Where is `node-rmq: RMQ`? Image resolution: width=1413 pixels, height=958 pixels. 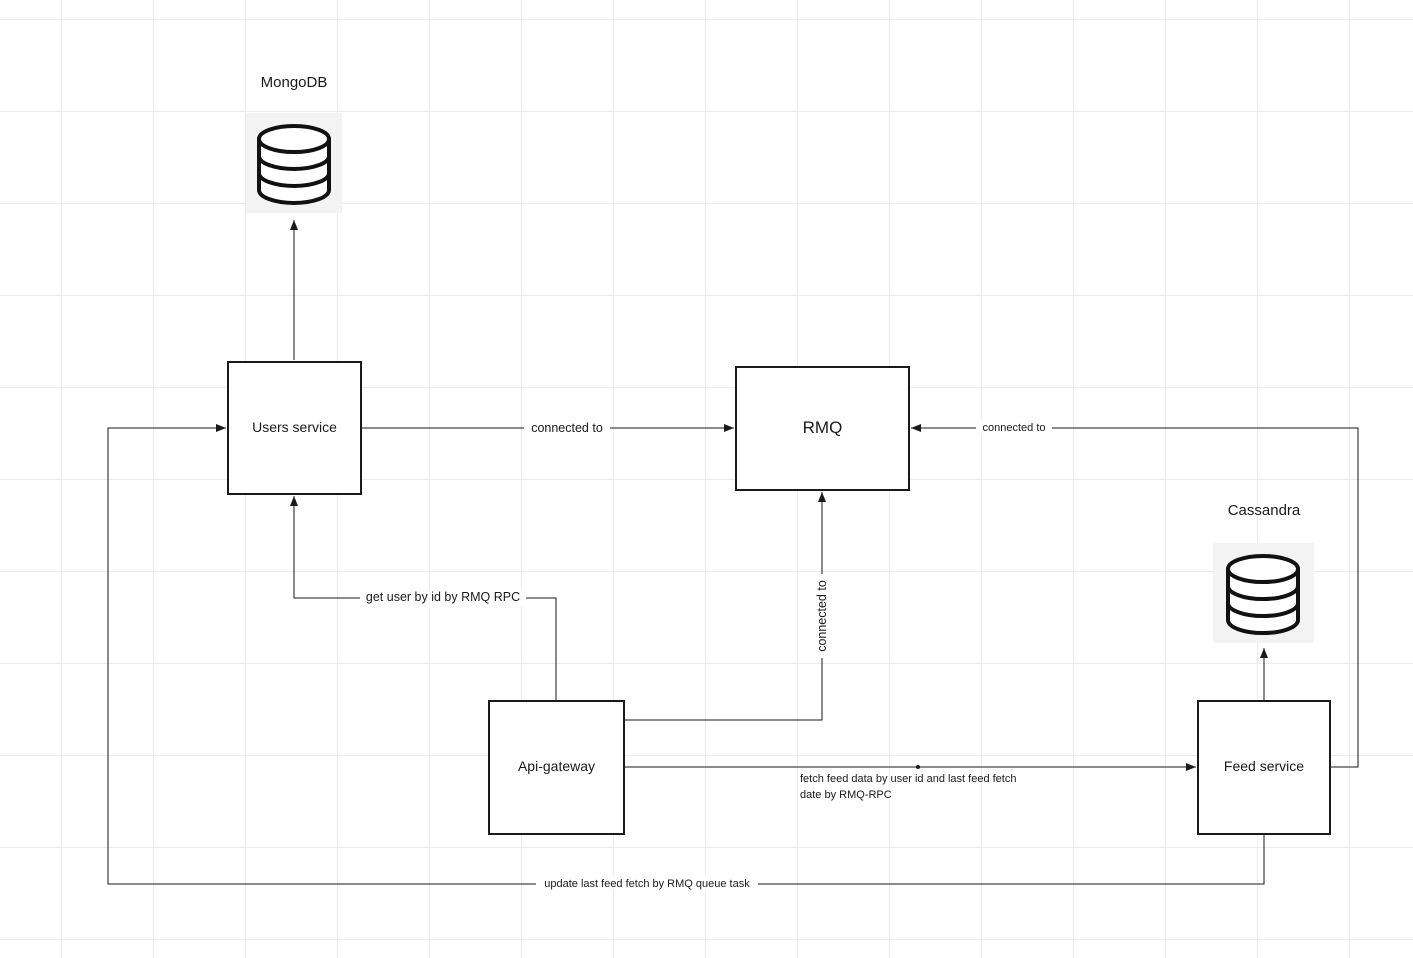
node-rmq: RMQ is located at coordinates (822, 428).